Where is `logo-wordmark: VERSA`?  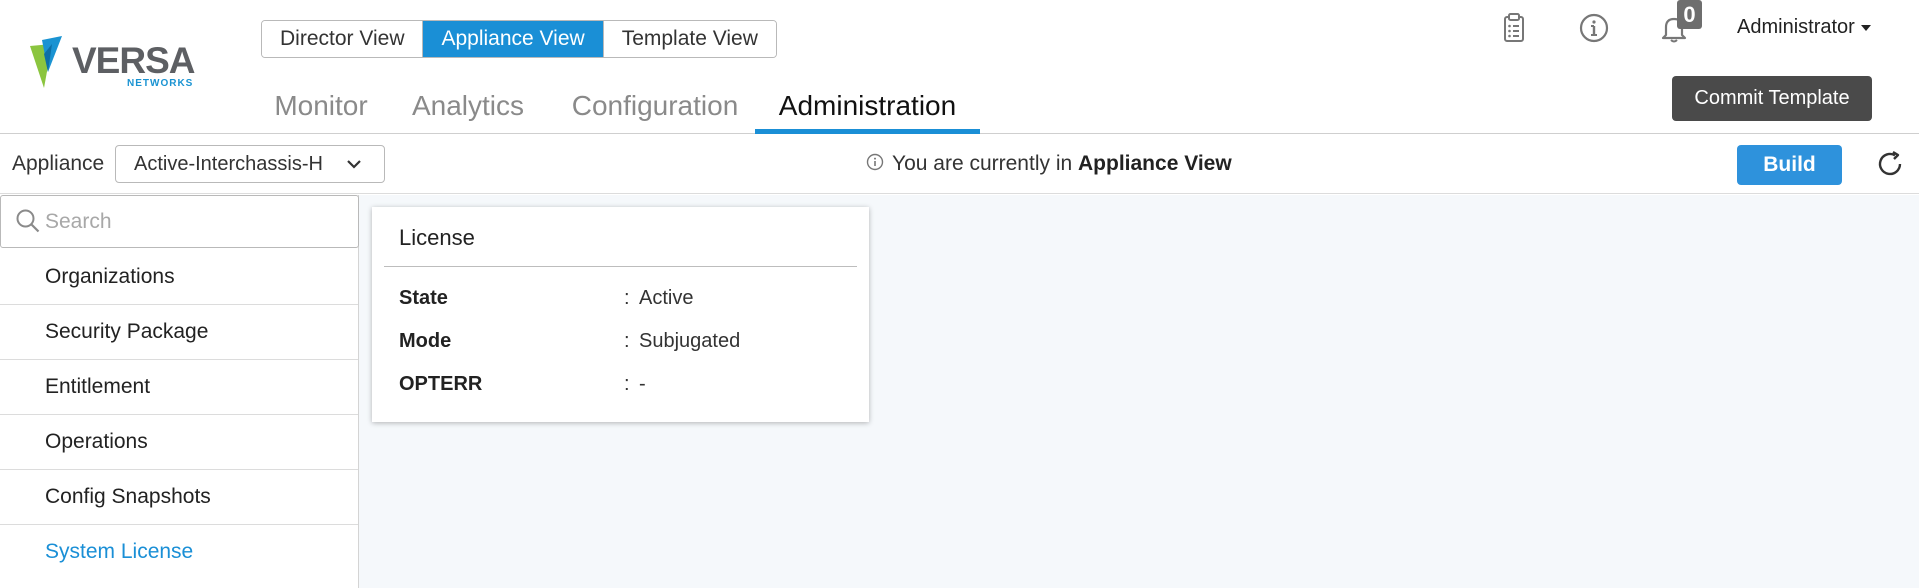 logo-wordmark: VERSA is located at coordinates (133, 60).